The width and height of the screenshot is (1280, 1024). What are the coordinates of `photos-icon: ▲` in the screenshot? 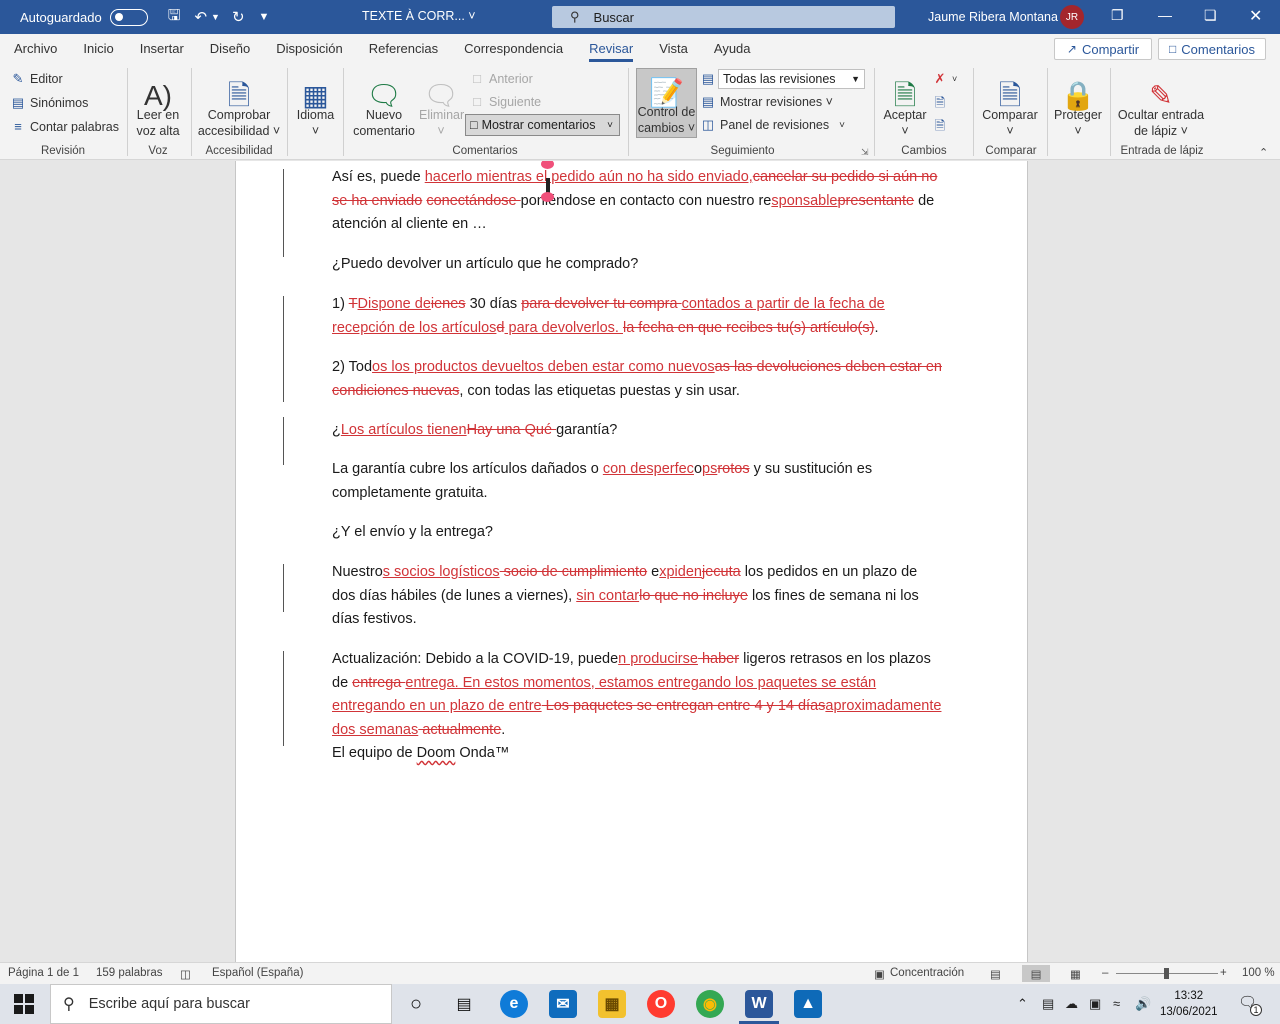 It's located at (808, 1004).